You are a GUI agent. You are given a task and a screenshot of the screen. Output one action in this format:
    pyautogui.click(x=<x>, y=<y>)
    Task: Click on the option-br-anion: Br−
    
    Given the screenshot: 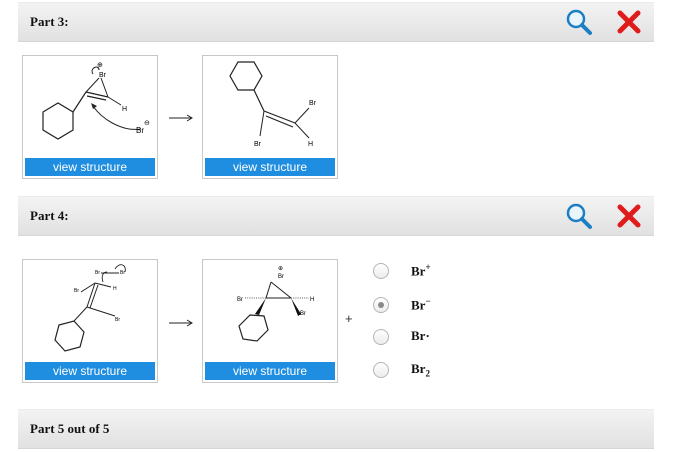 What is the action you would take?
    pyautogui.click(x=413, y=305)
    